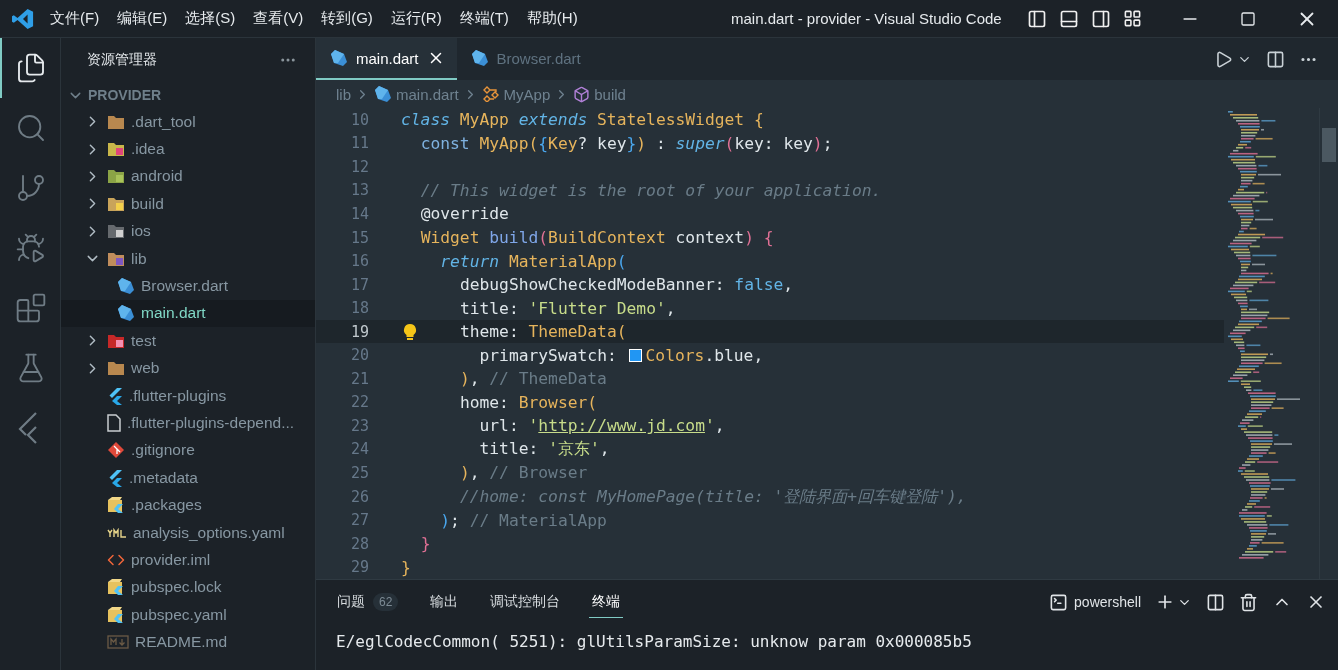 The width and height of the screenshot is (1338, 670). I want to click on line-number: 21, so click(359, 378).